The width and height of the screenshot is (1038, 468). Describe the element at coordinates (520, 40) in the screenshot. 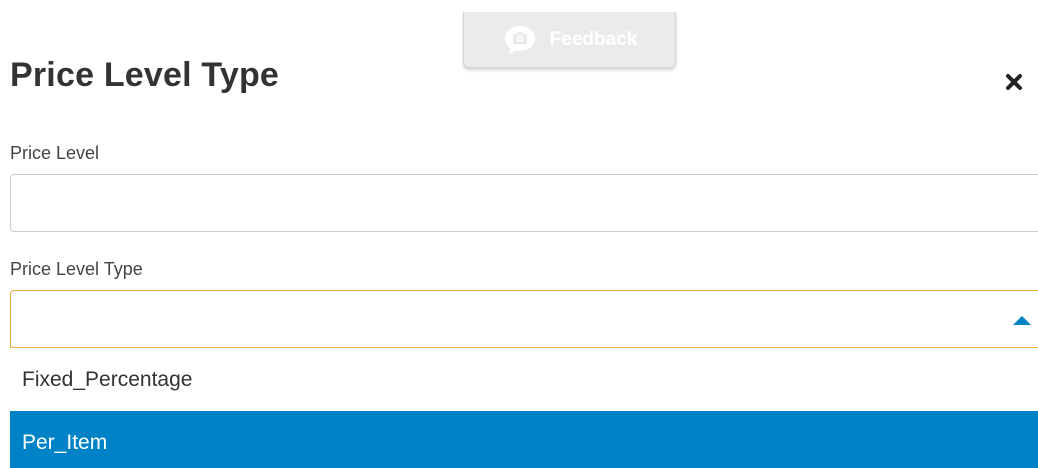

I see `camera-speech-icon` at that location.